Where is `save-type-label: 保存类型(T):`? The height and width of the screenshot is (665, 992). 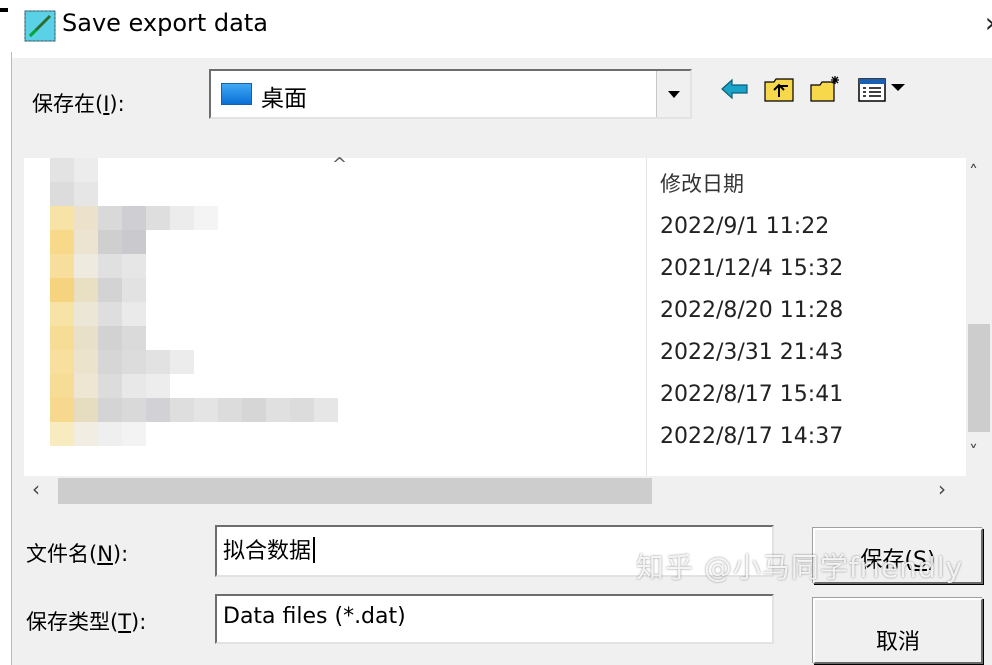
save-type-label: 保存类型(T): is located at coordinates (86, 622).